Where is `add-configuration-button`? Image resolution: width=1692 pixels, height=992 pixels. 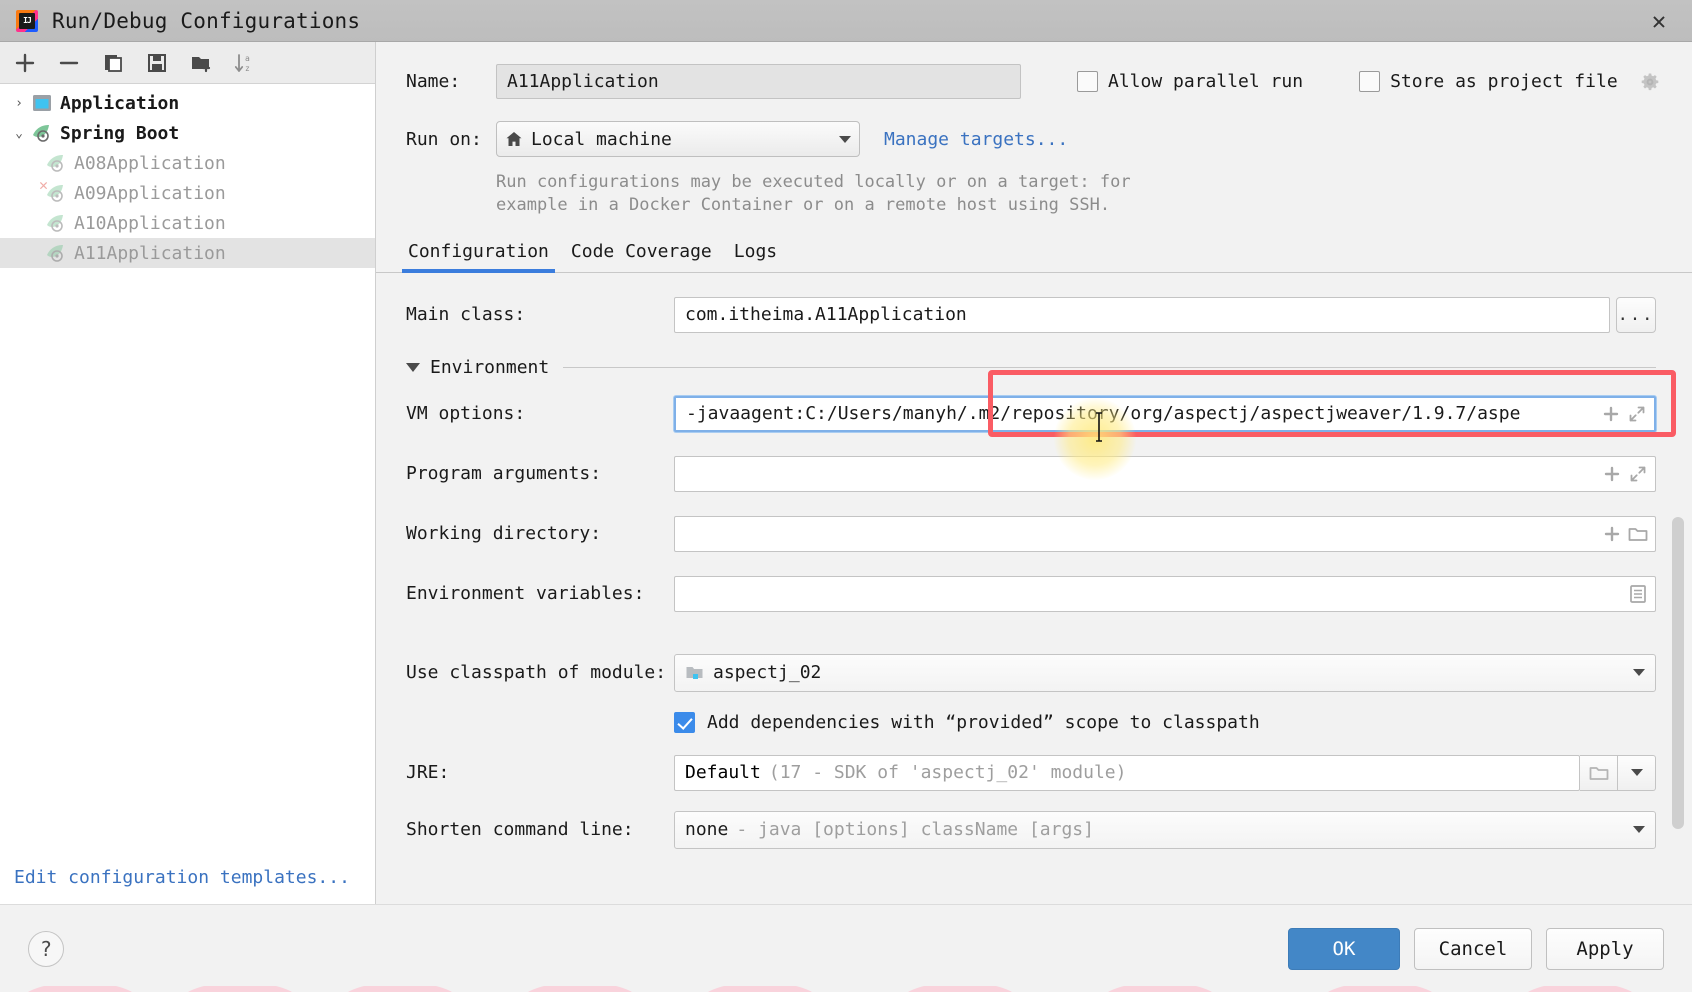
add-configuration-button is located at coordinates (25, 63).